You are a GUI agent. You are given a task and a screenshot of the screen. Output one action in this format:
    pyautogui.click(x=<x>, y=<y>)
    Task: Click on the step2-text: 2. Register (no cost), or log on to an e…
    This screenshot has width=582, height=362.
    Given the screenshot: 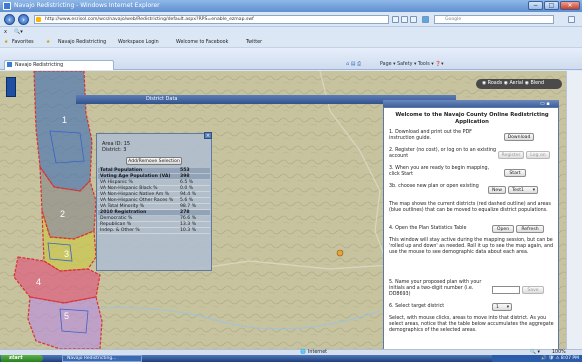 What is the action you would take?
    pyautogui.click(x=443, y=153)
    